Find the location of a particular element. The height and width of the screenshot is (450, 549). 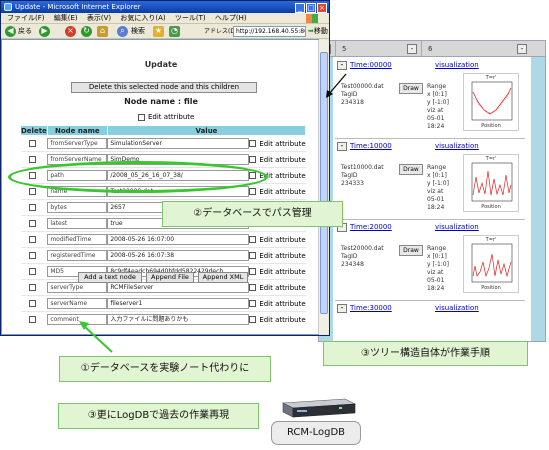

callout-tree-procedure: ③ツリー構造自体が作業手順 is located at coordinates (425, 353).